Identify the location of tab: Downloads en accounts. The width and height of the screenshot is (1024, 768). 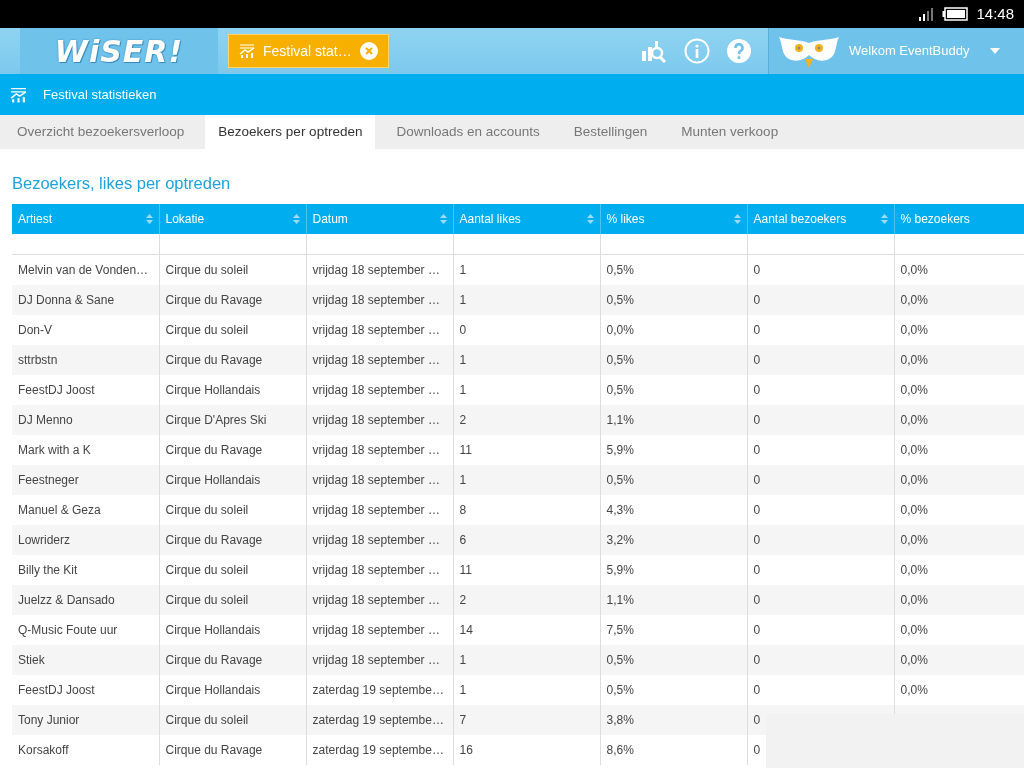
(468, 132).